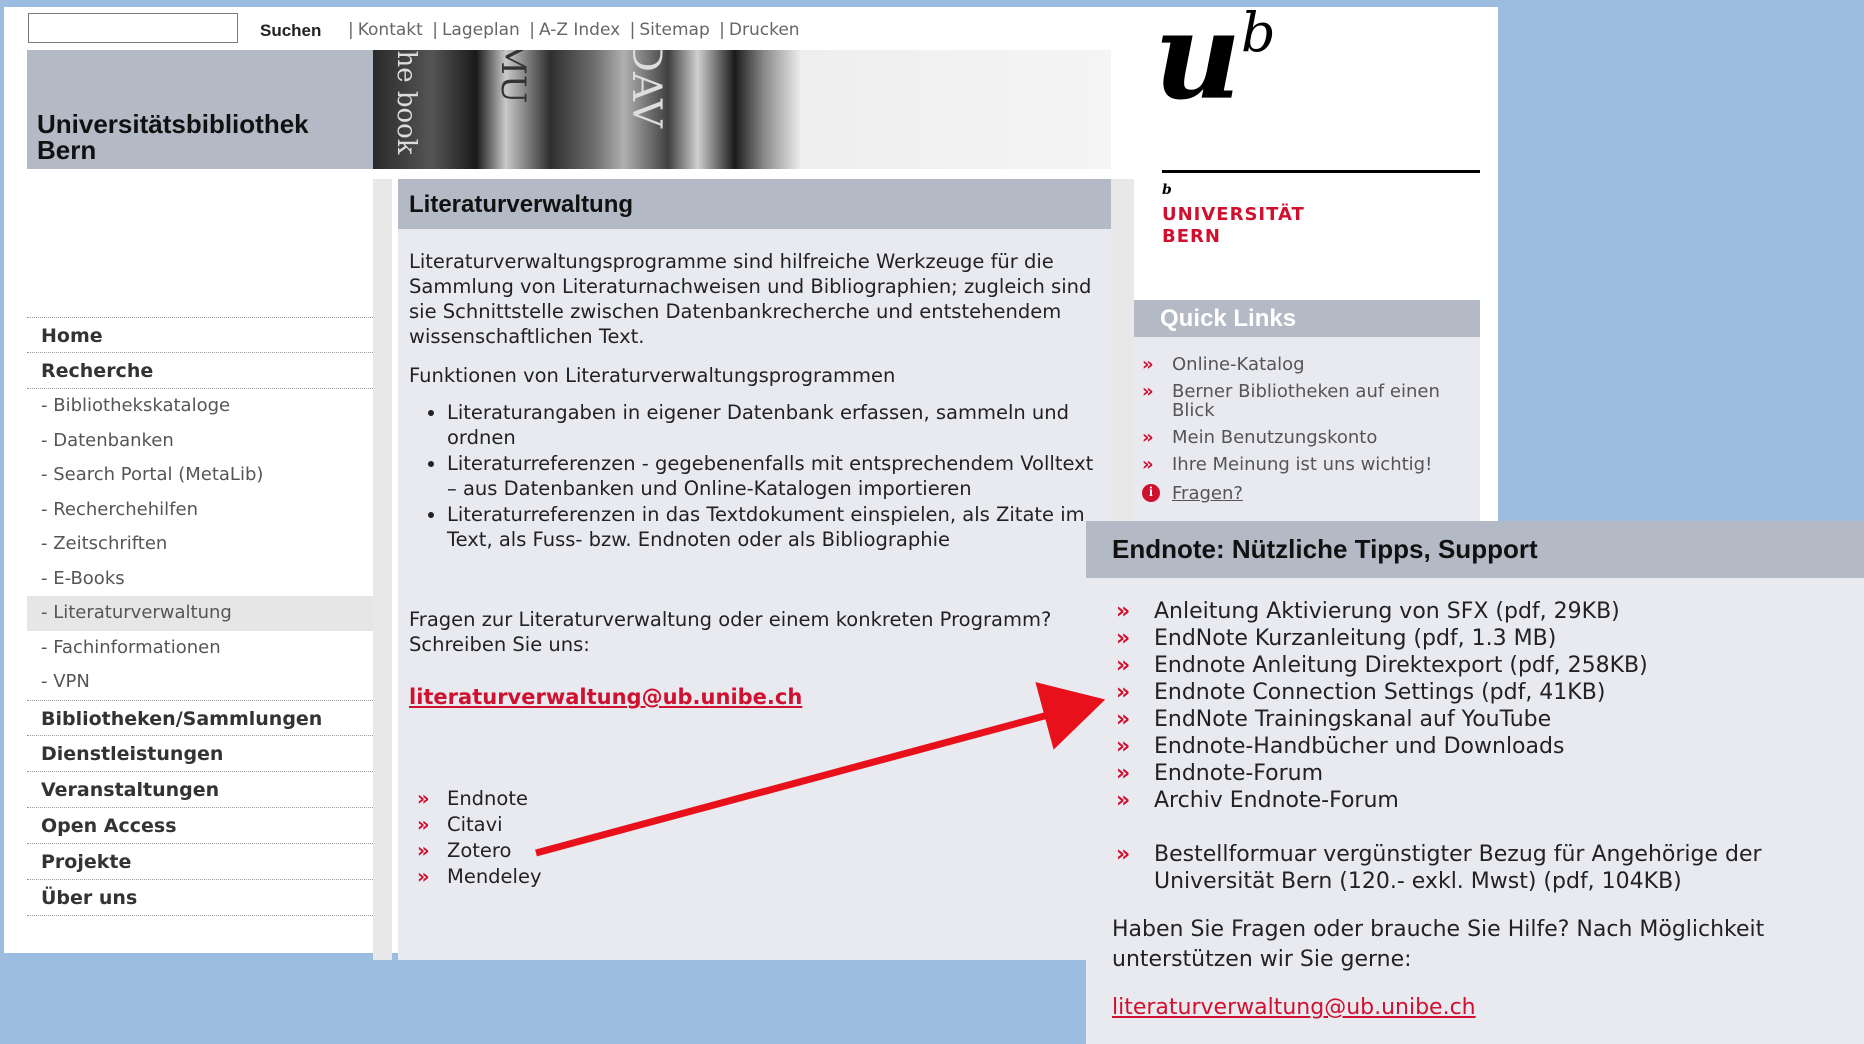  What do you see at coordinates (202, 441) in the screenshot?
I see `sidebar-item-datenbanken: - Datenbanken` at bounding box center [202, 441].